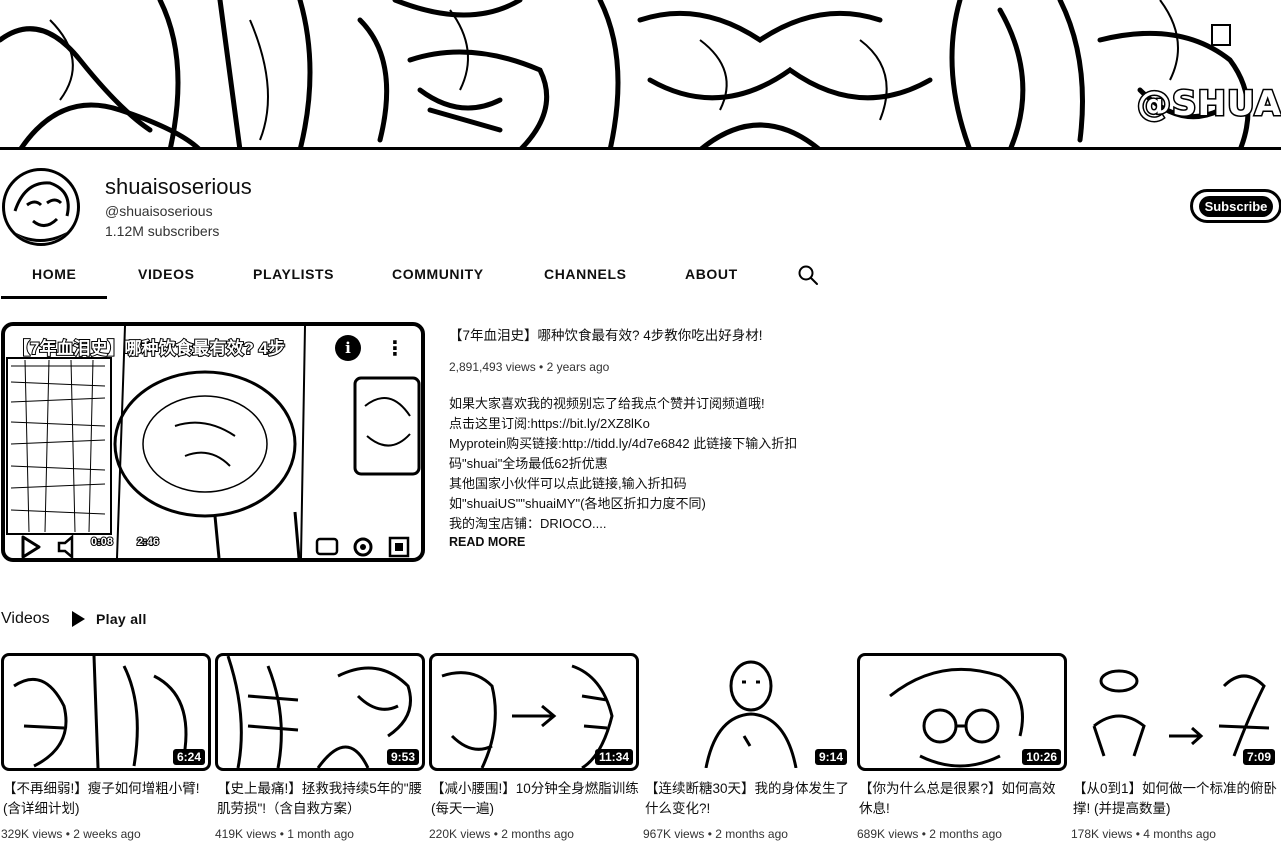 This screenshot has width=1281, height=850. What do you see at coordinates (1041, 757) in the screenshot?
I see `video-duration: 10:26` at bounding box center [1041, 757].